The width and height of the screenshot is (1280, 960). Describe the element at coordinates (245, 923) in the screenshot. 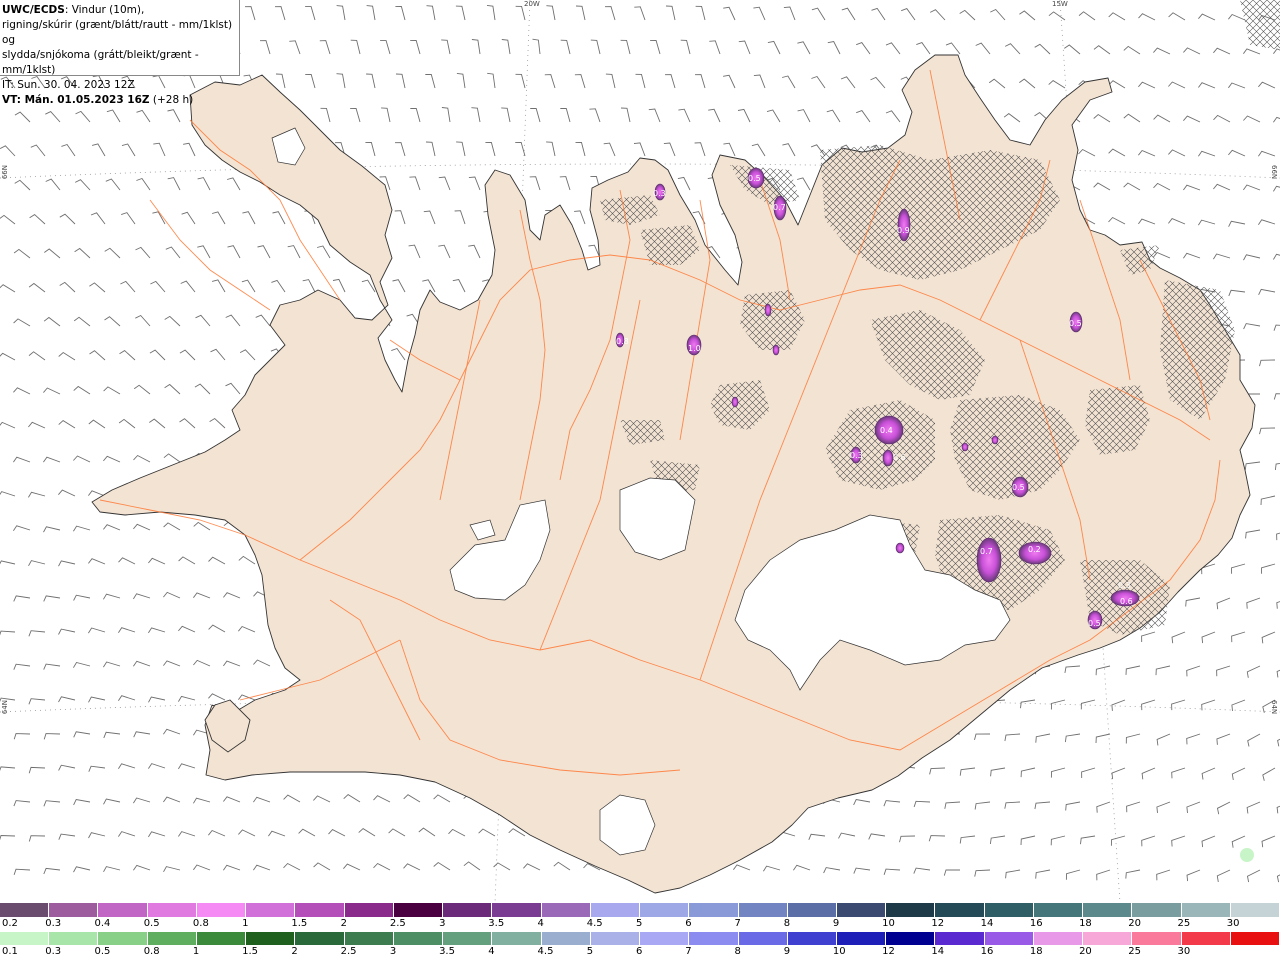

I see `snow-legend-label: 1` at that location.